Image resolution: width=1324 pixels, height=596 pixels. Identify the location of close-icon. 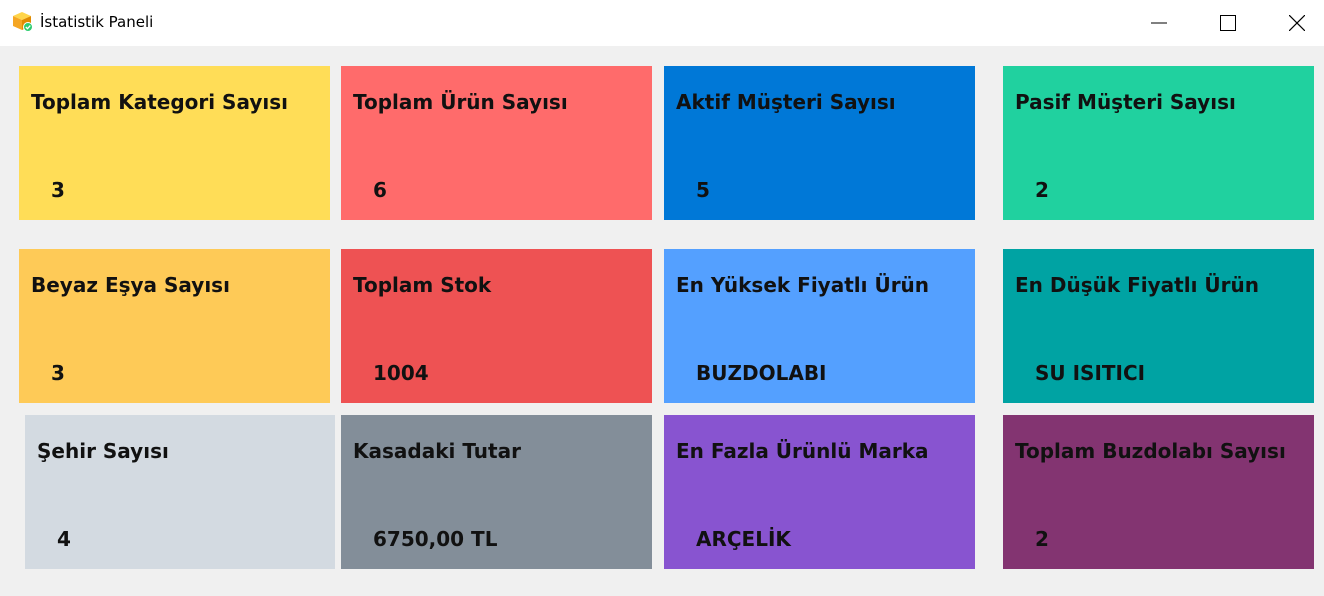
(1297, 23).